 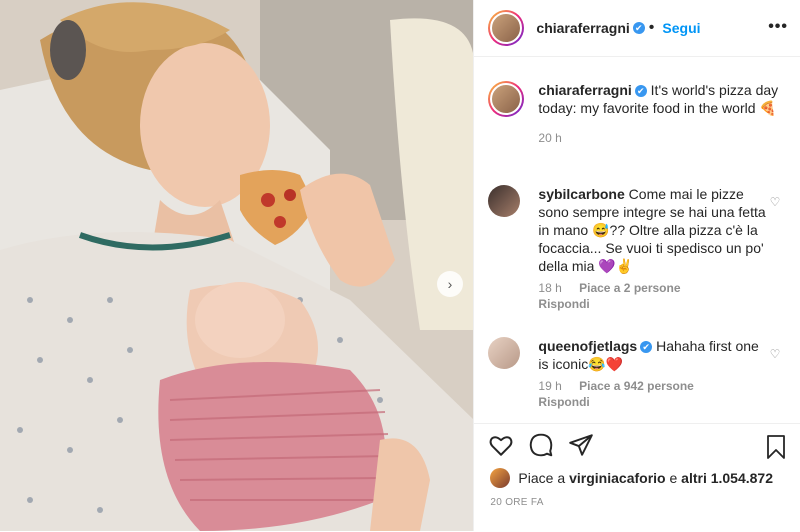 What do you see at coordinates (501, 445) in the screenshot?
I see `like-heart-icon` at bounding box center [501, 445].